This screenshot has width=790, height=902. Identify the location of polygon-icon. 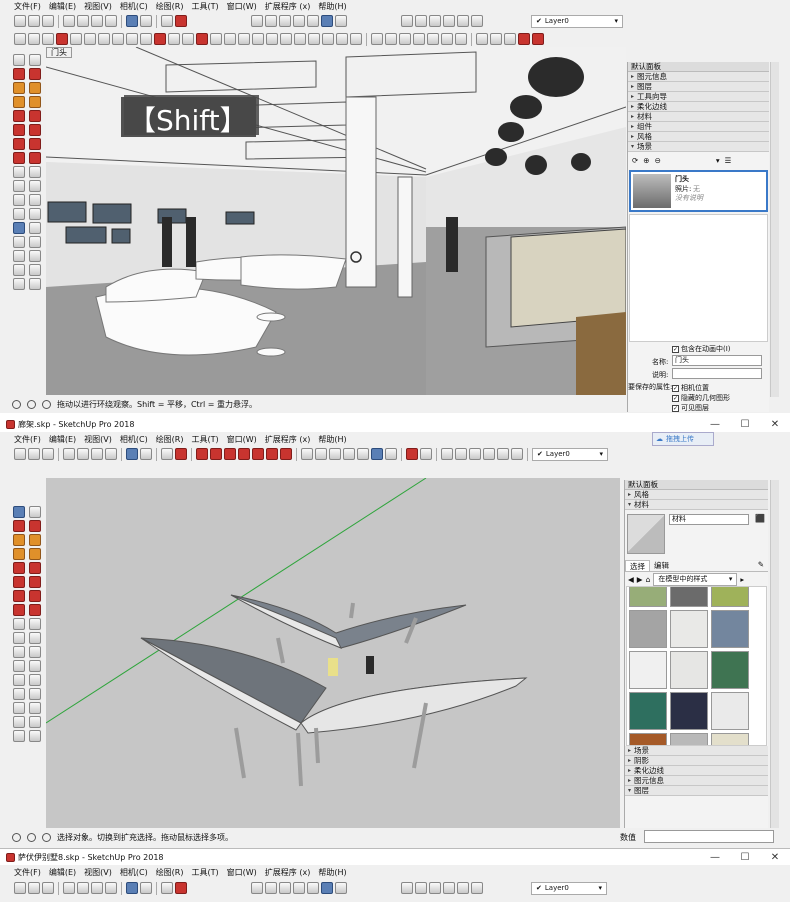
(146, 39).